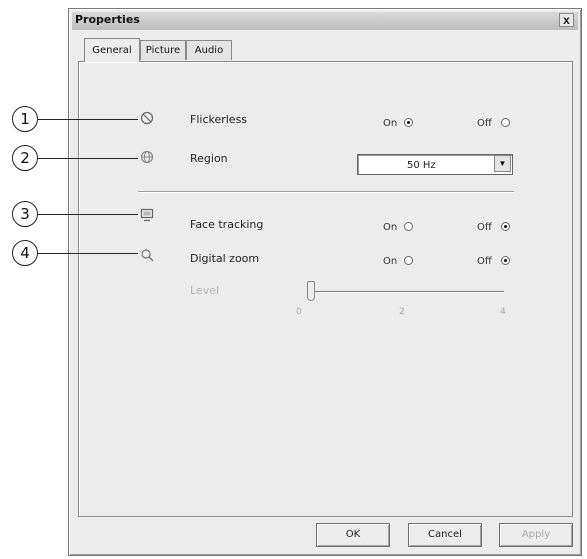  What do you see at coordinates (147, 158) in the screenshot?
I see `globe-icon` at bounding box center [147, 158].